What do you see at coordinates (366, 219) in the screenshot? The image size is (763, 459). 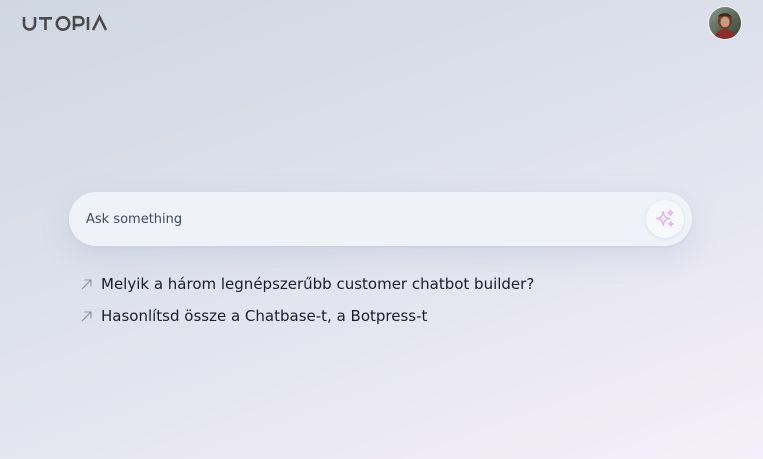 I see `search-input` at bounding box center [366, 219].